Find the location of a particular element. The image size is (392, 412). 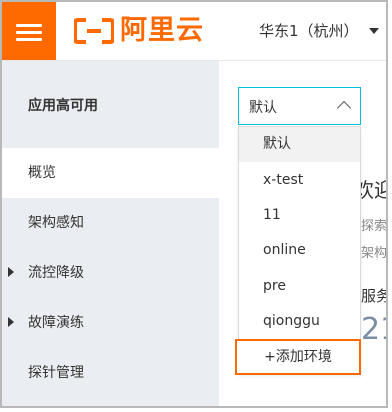

sidebar-item-label: 架构感知 is located at coordinates (56, 223).